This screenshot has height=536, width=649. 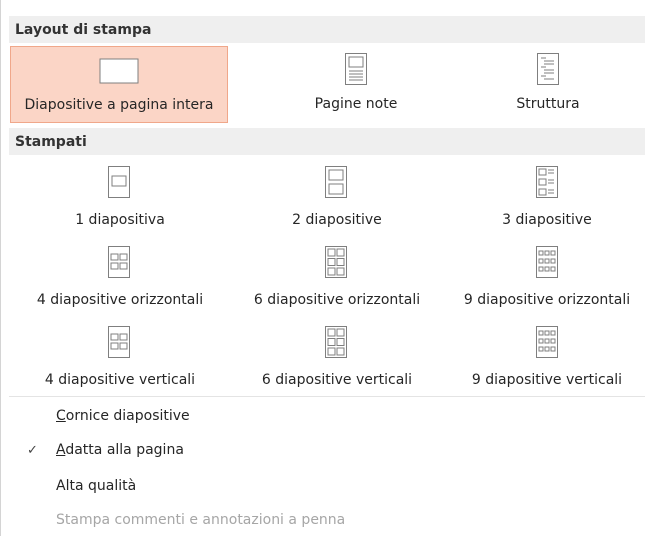 I want to click on handout-9-vertical: 9 diapositive verticali, so click(x=547, y=357).